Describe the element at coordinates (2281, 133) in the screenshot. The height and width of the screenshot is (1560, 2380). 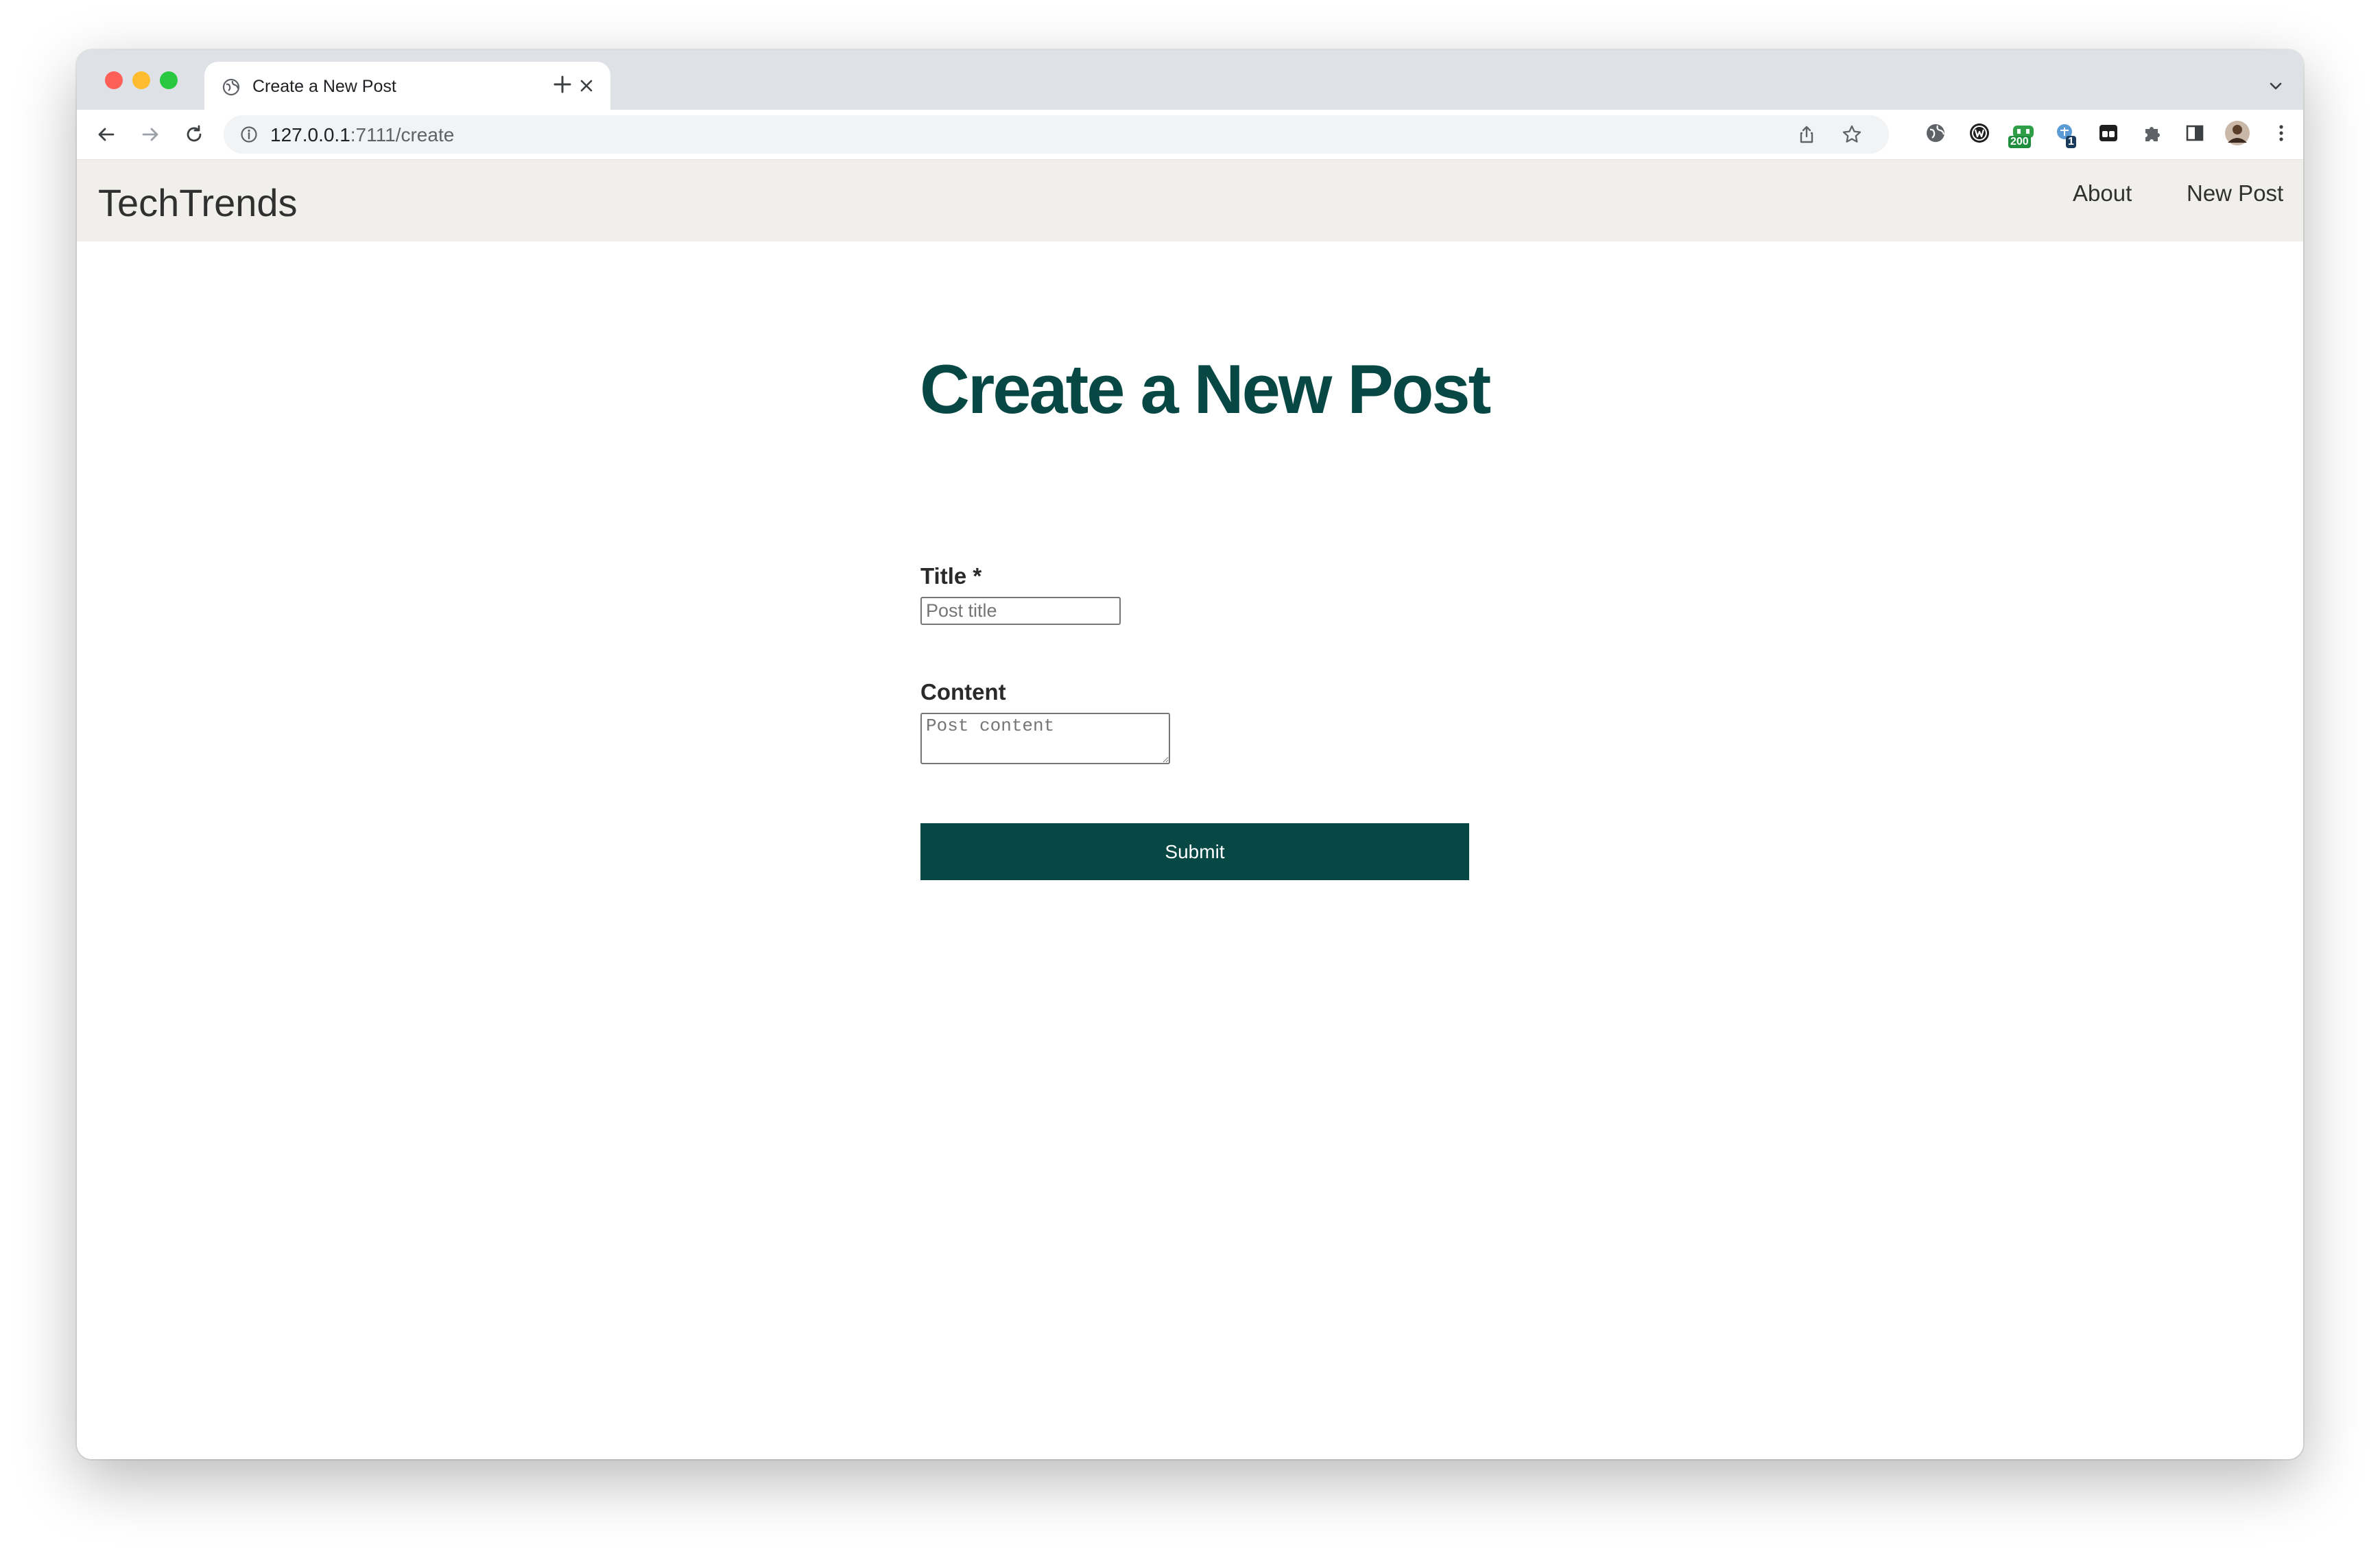
I see `menu-kebab-icon` at that location.